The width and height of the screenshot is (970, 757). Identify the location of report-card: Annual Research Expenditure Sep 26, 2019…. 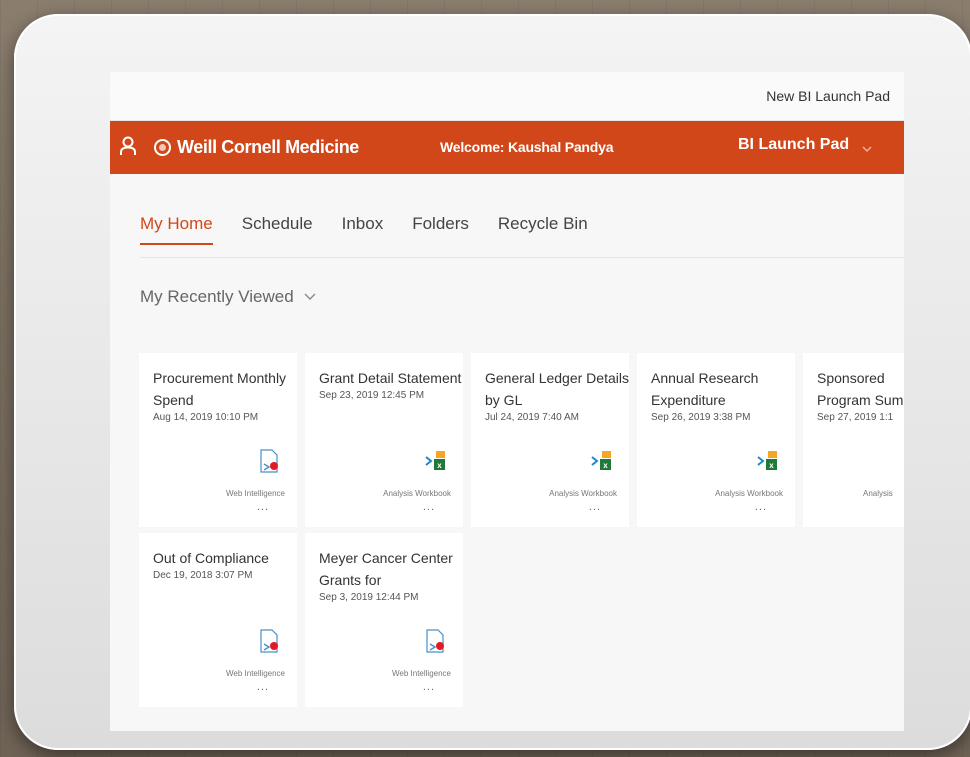
(716, 440).